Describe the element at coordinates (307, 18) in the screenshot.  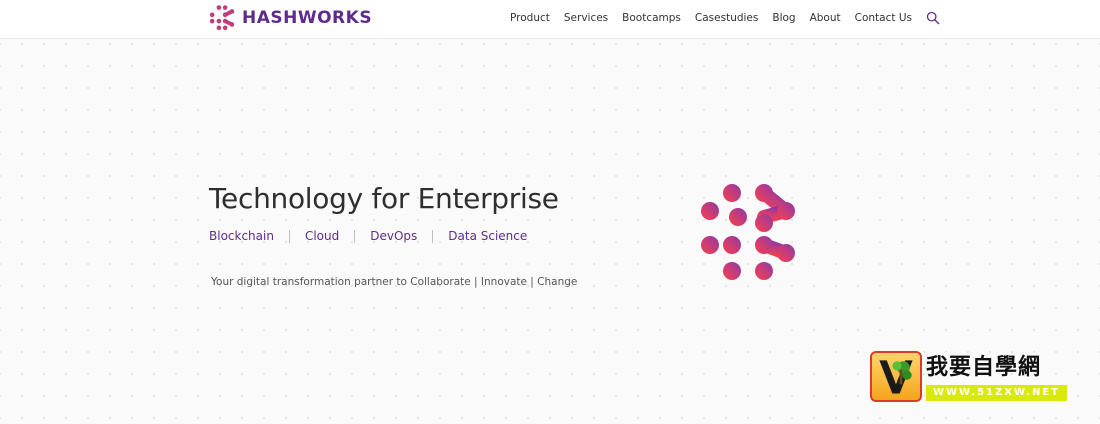
I see `brand-name: HASHWORKS` at that location.